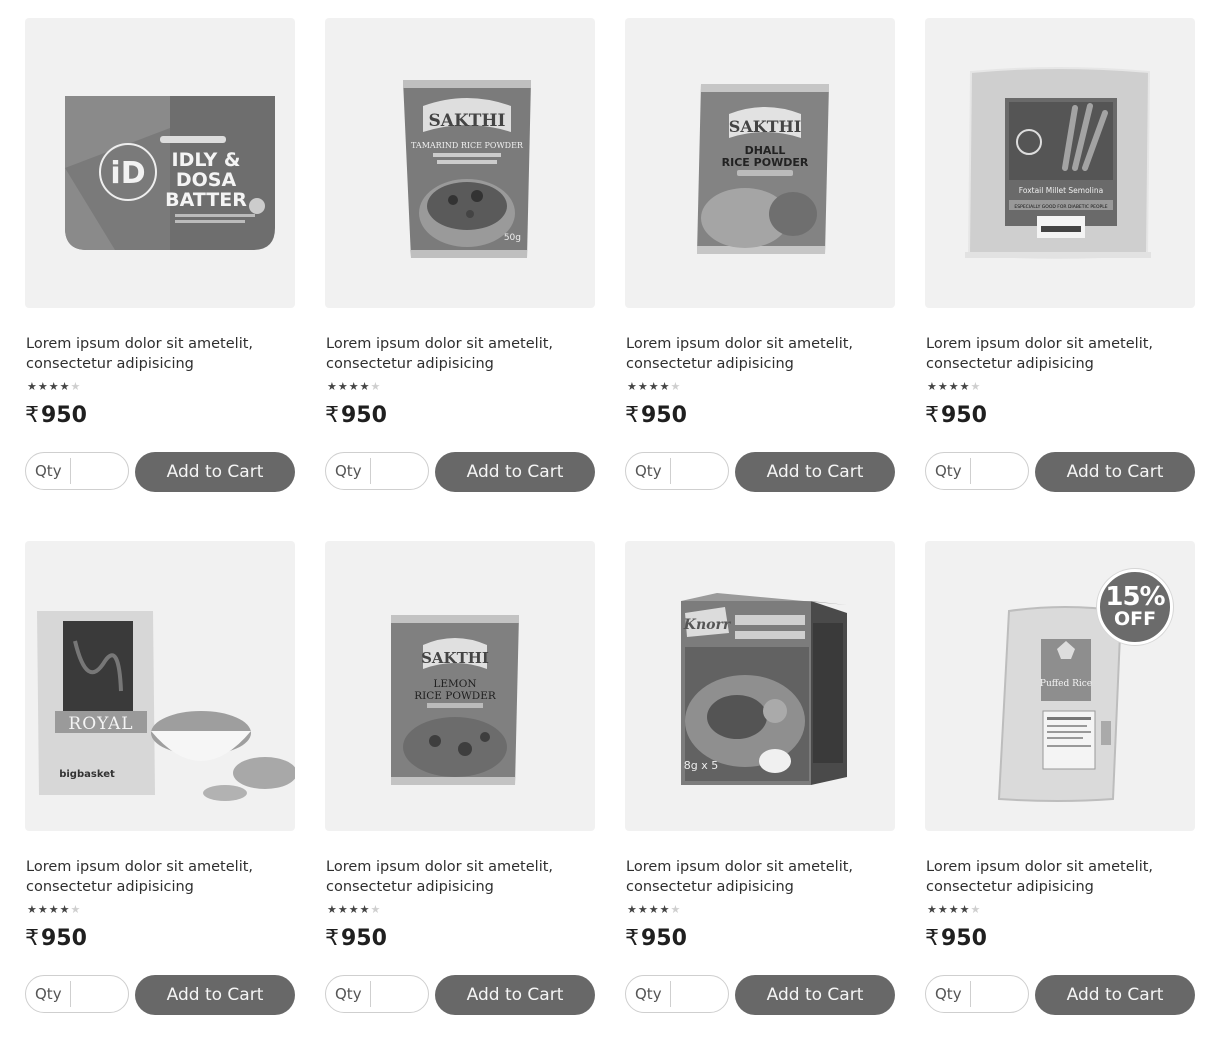 This screenshot has height=1044, width=1216. What do you see at coordinates (455, 696) in the screenshot?
I see `svg-text: RICE POWDER` at bounding box center [455, 696].